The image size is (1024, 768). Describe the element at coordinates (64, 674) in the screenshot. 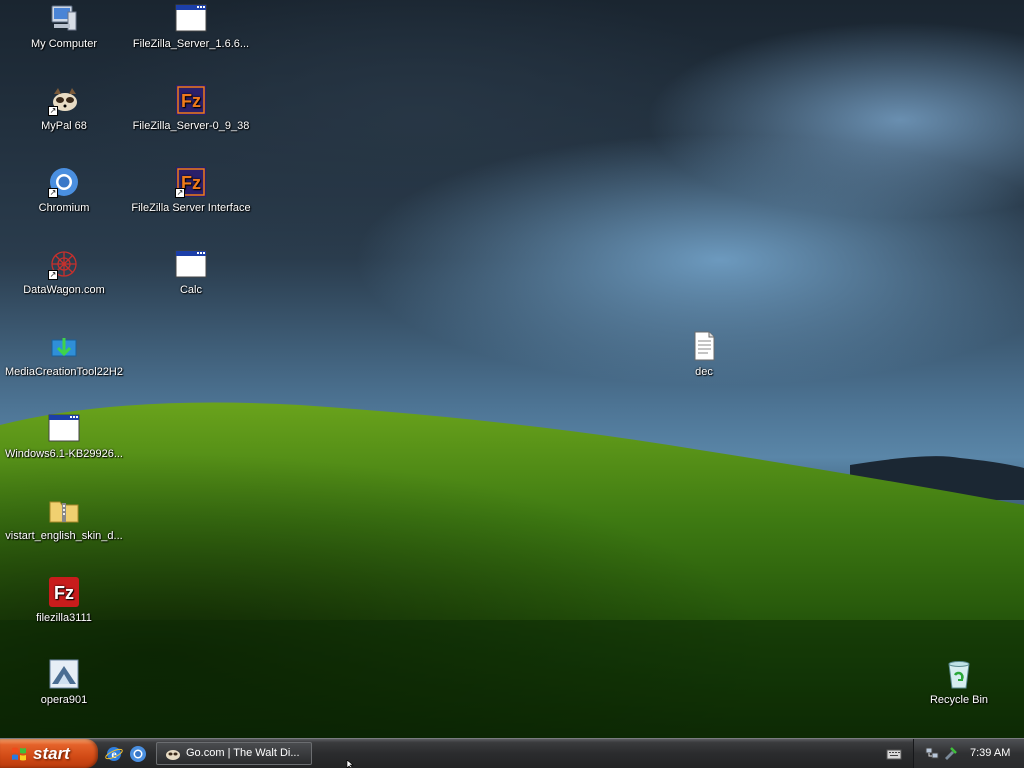

I see `opera-installer-icon` at that location.